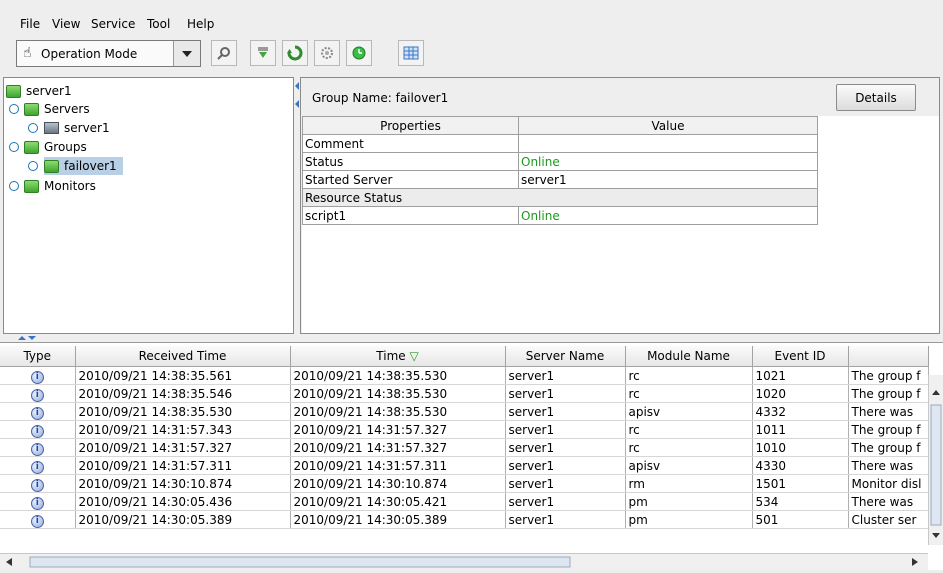  What do you see at coordinates (30, 24) in the screenshot?
I see `menu-file: File` at bounding box center [30, 24].